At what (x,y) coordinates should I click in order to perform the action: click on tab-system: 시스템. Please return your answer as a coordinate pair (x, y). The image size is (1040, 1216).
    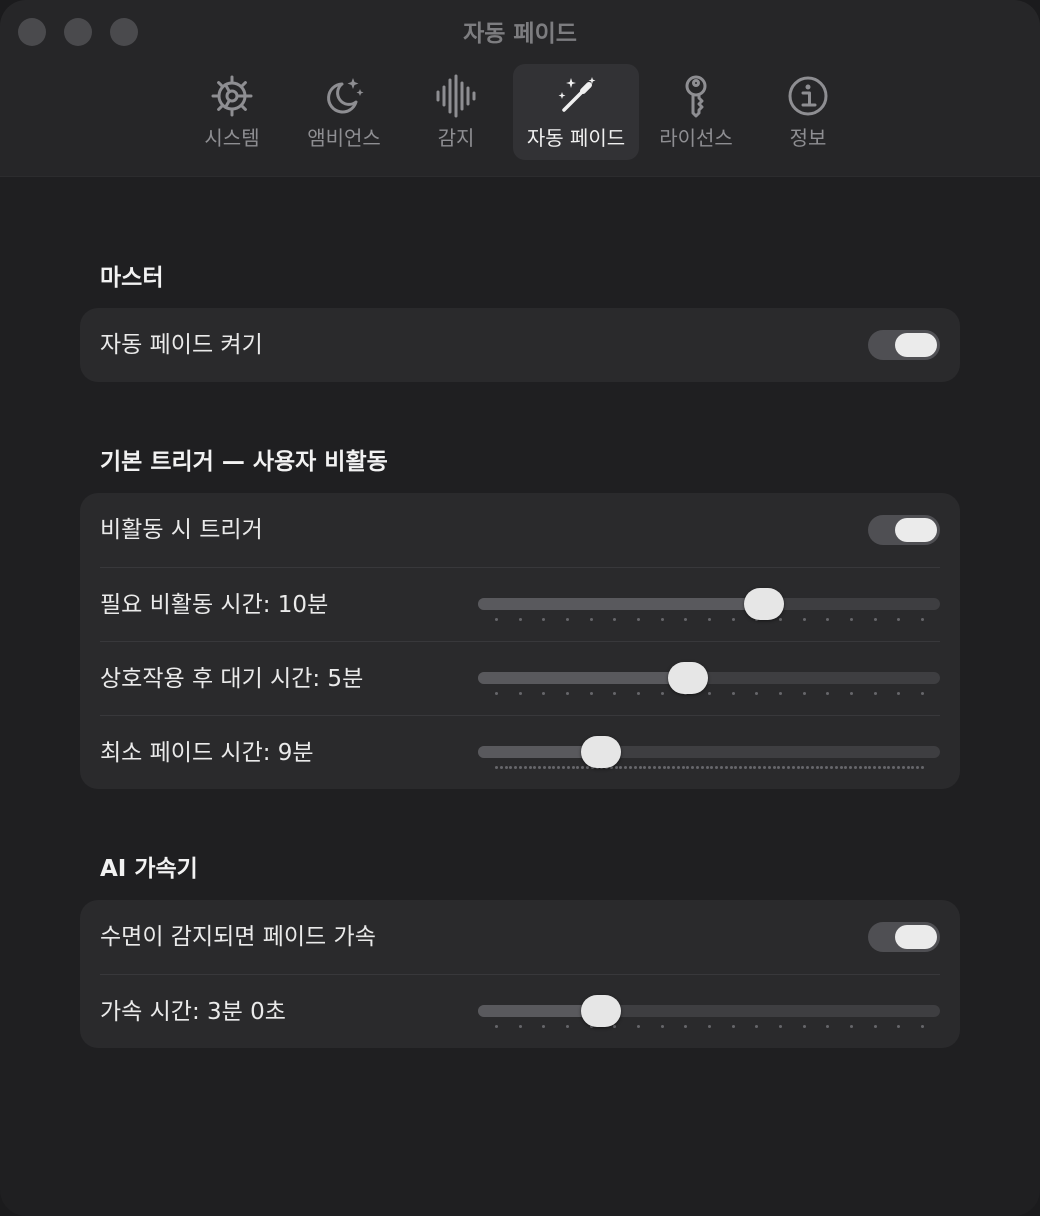
    Looking at the image, I should click on (232, 112).